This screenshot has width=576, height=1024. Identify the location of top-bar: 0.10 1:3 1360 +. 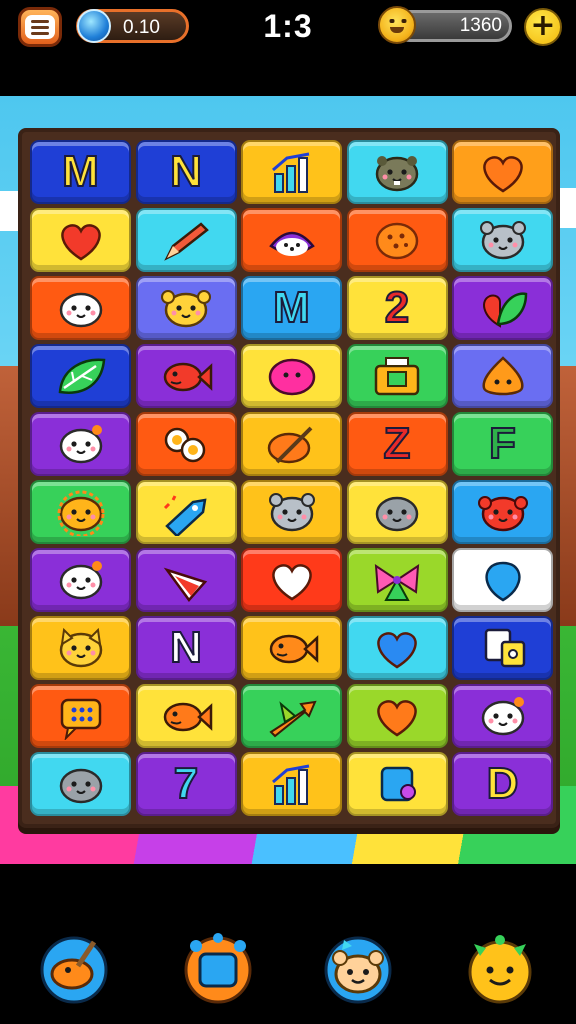
(288, 48).